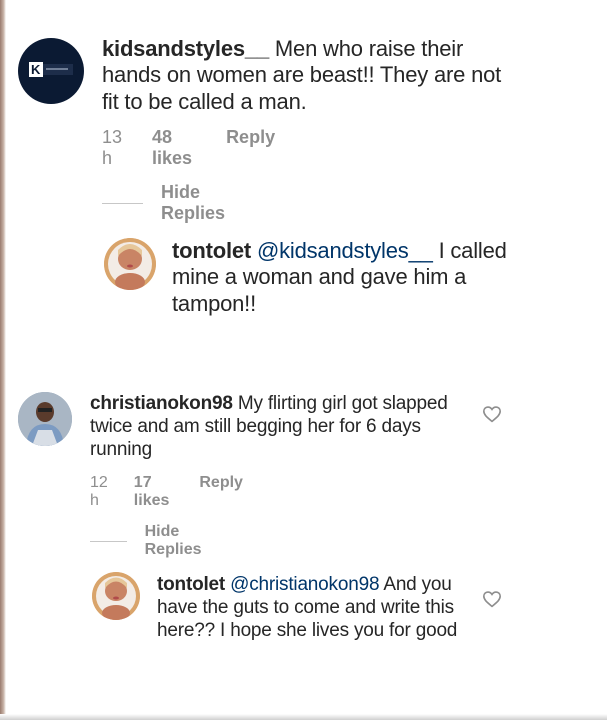  I want to click on comment-likes: 48 likes, so click(172, 148).